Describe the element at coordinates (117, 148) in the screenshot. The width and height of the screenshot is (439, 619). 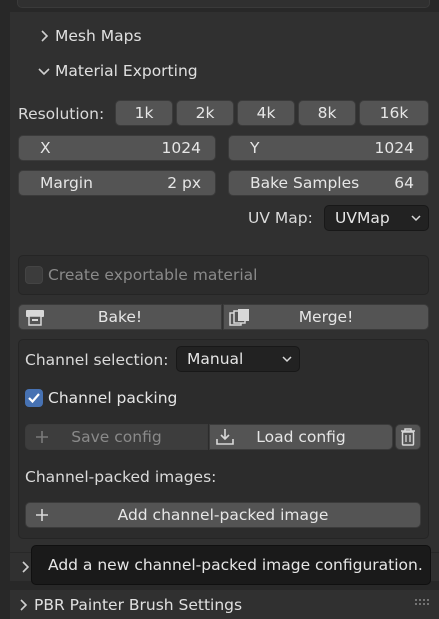
I see `x-size-field: X 1024` at that location.